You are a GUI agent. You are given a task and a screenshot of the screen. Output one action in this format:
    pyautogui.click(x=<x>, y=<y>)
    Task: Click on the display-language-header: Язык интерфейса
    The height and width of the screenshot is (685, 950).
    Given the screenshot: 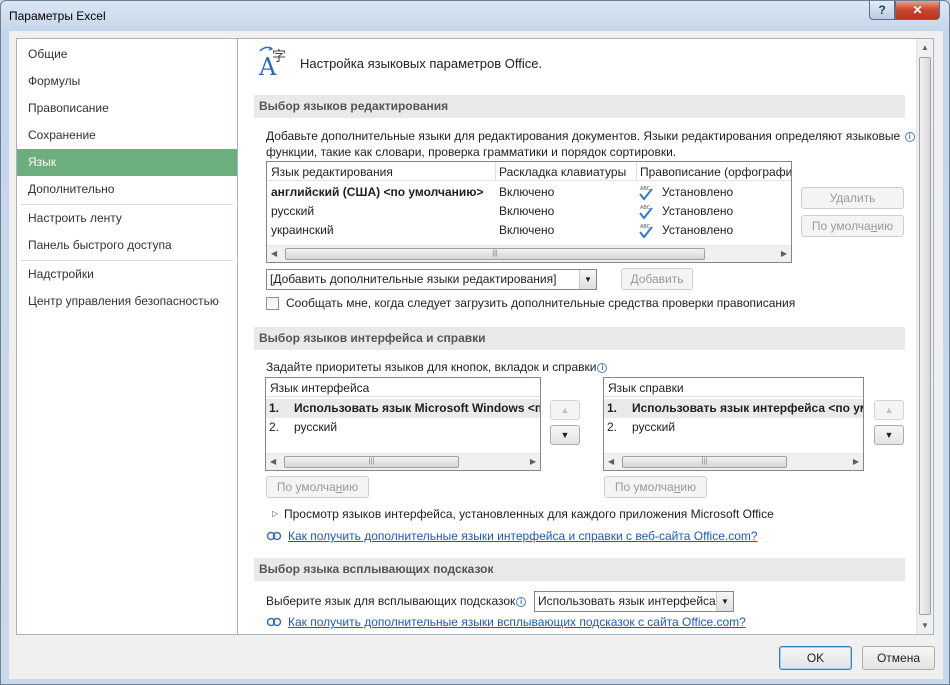 What is the action you would take?
    pyautogui.click(x=320, y=388)
    